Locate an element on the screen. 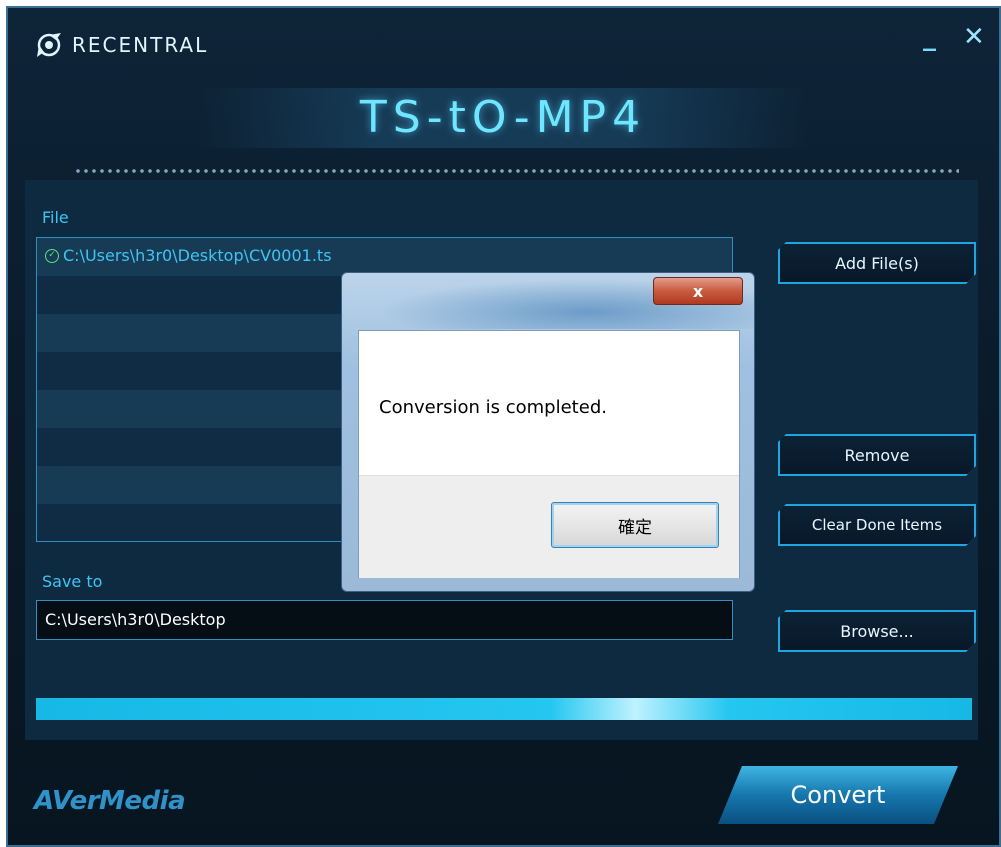 The height and width of the screenshot is (847, 1001). add-files-button: Add File(s) is located at coordinates (877, 263).